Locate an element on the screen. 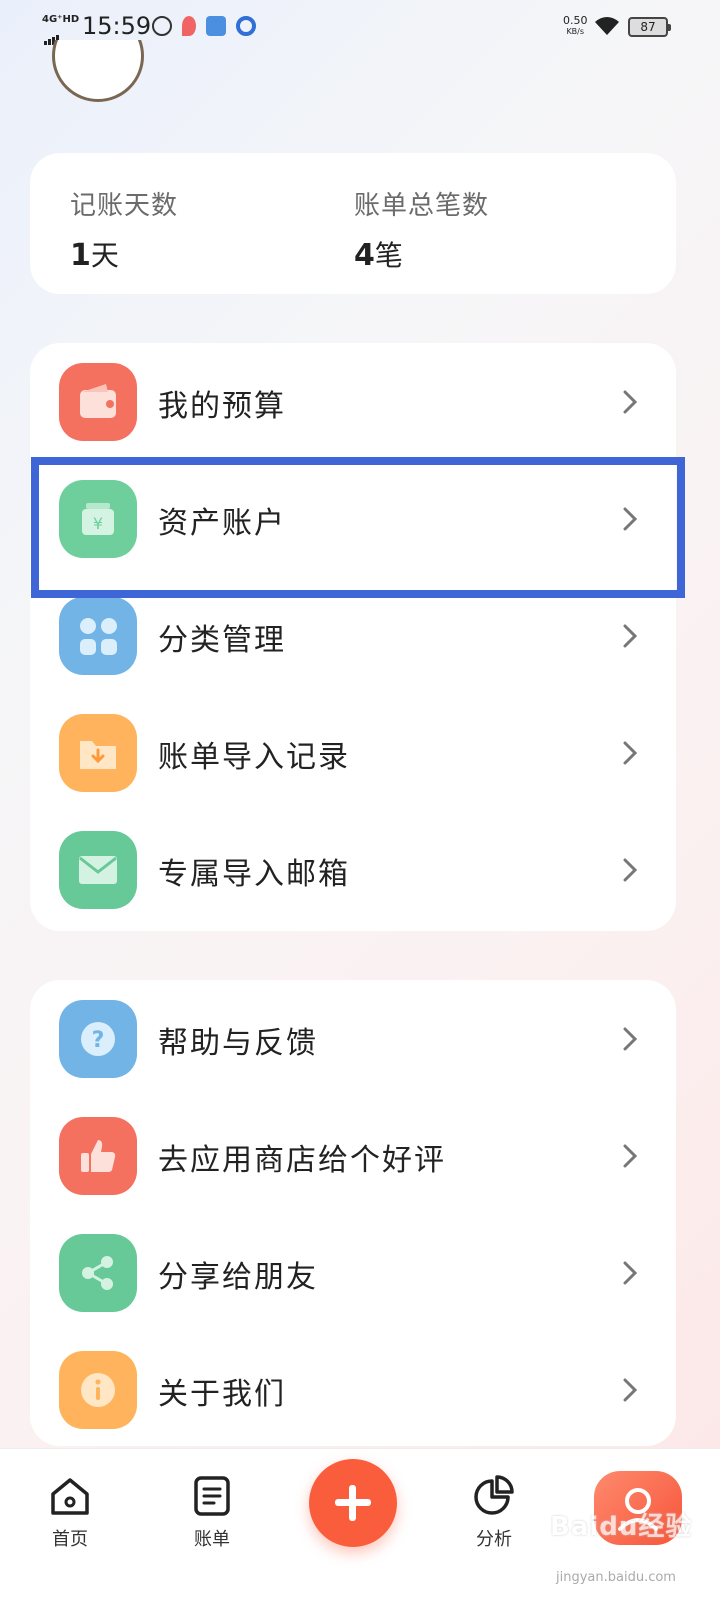  folder-import-icon is located at coordinates (98, 753).